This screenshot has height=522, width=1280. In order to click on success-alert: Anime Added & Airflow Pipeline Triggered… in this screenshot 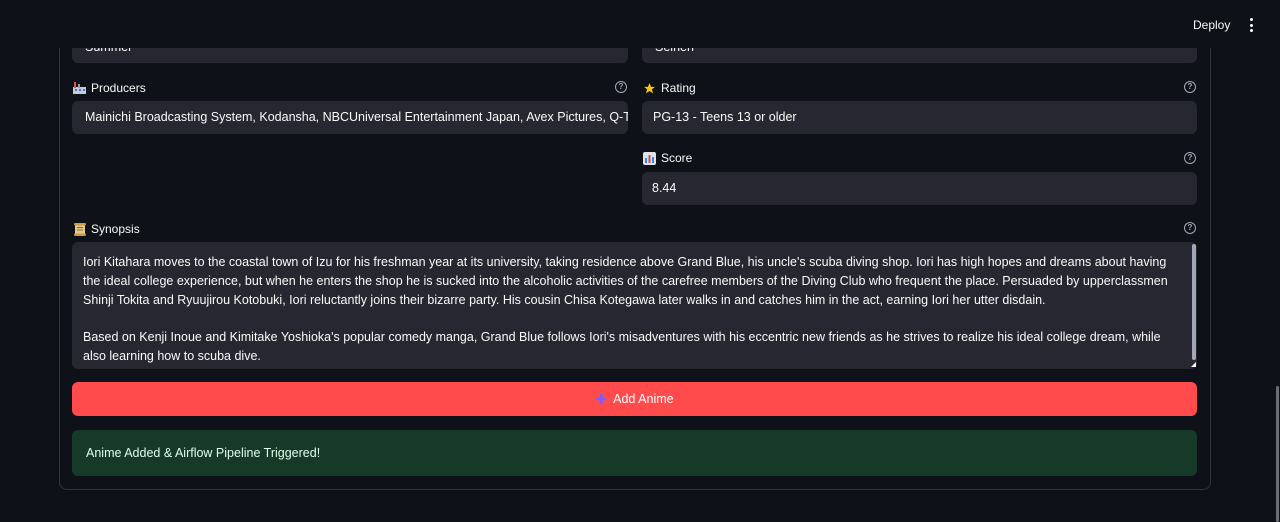, I will do `click(634, 453)`.